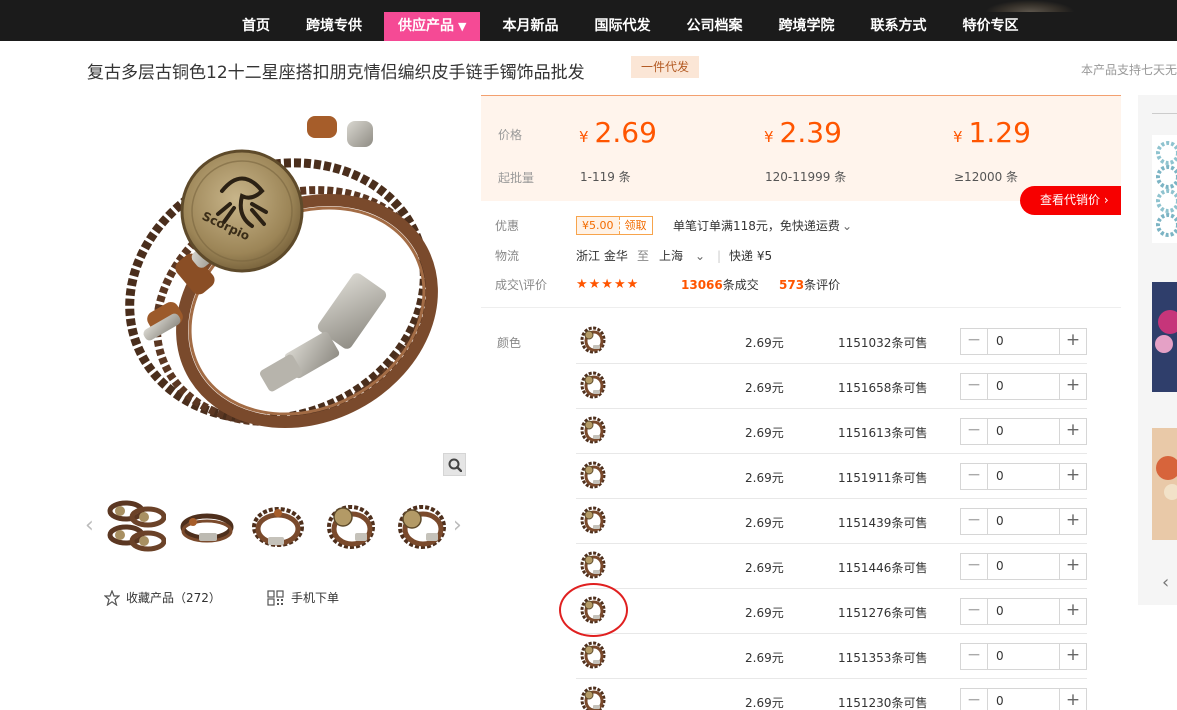 Image resolution: width=1177 pixels, height=710 pixels. I want to click on nav-new-this-month: 本月新品, so click(530, 26).